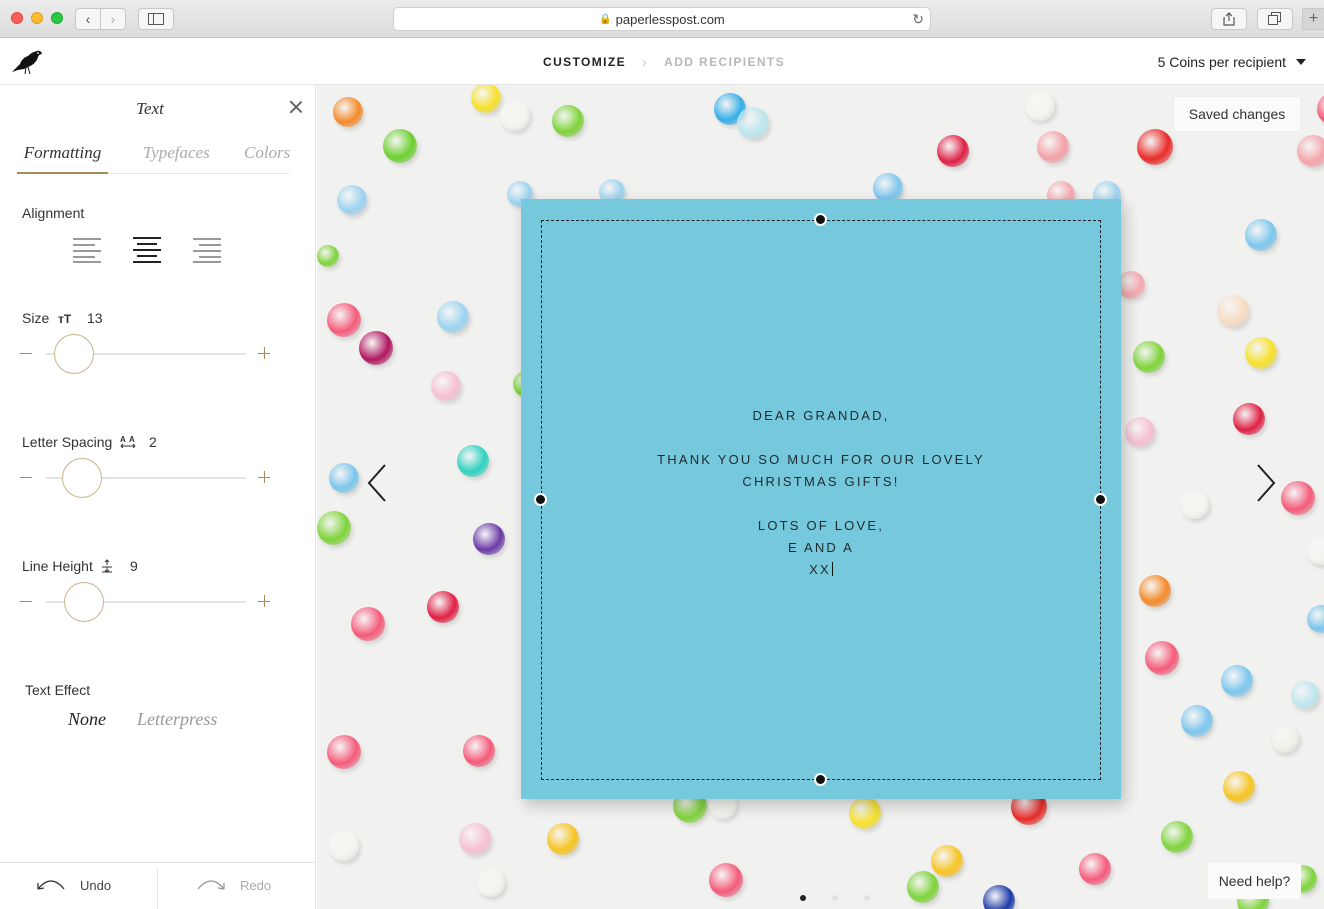  Describe the element at coordinates (107, 566) in the screenshot. I see `line-height-icon` at that location.